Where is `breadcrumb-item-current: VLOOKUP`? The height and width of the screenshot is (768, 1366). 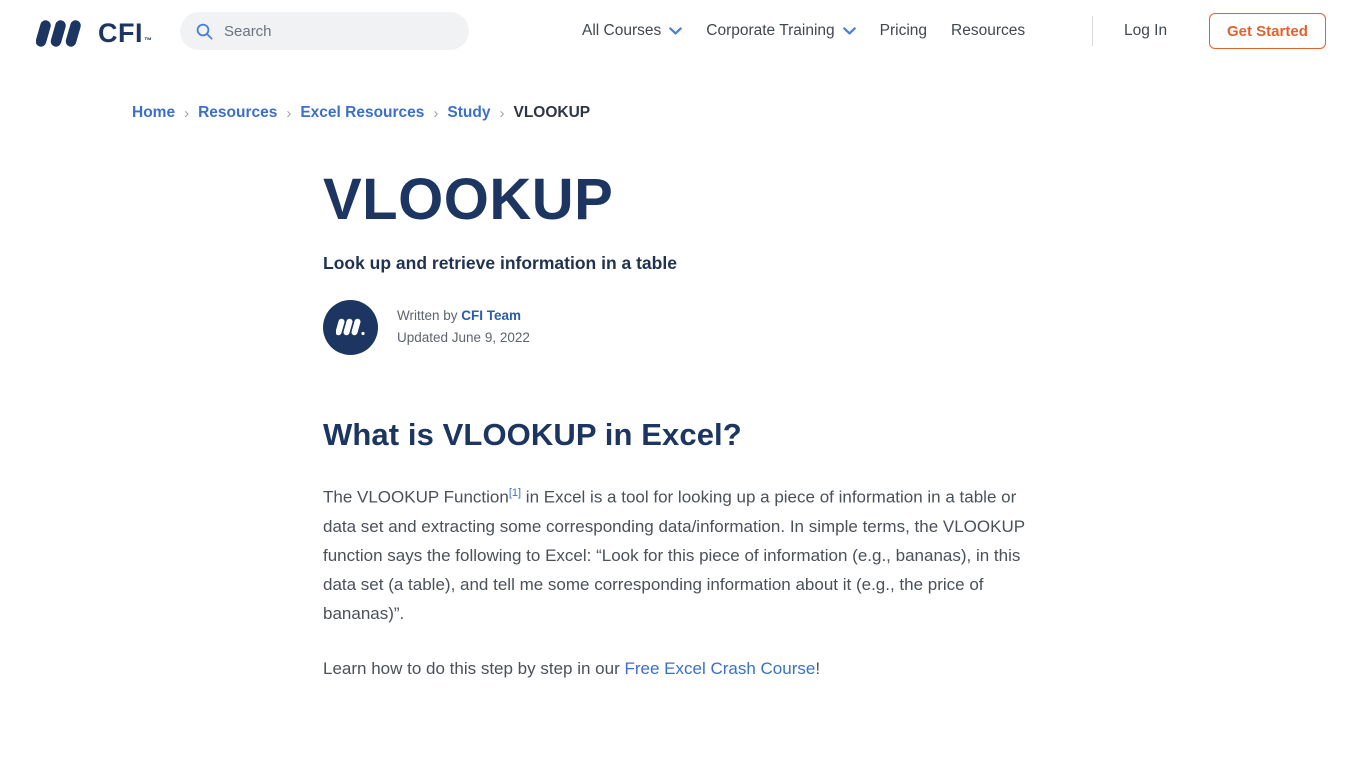
breadcrumb-item-current: VLOOKUP is located at coordinates (552, 112).